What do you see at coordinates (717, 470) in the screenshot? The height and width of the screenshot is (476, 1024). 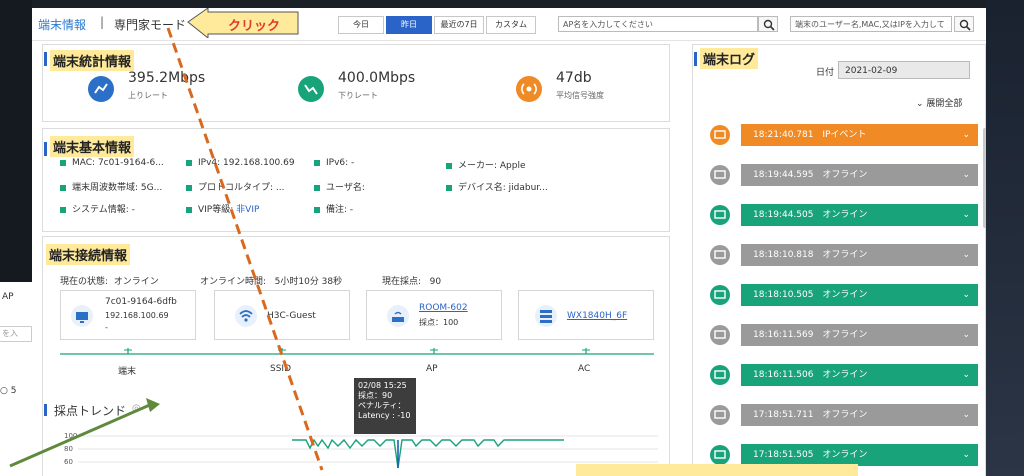 I see `bottom-callout` at bounding box center [717, 470].